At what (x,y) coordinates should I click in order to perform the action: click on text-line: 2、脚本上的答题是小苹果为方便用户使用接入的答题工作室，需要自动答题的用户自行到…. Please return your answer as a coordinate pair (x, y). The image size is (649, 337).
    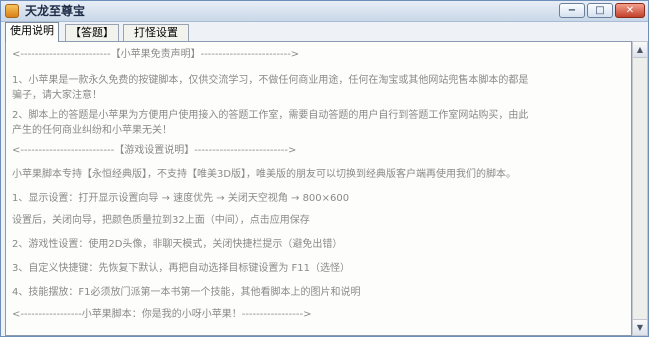
    Looking at the image, I should click on (270, 115).